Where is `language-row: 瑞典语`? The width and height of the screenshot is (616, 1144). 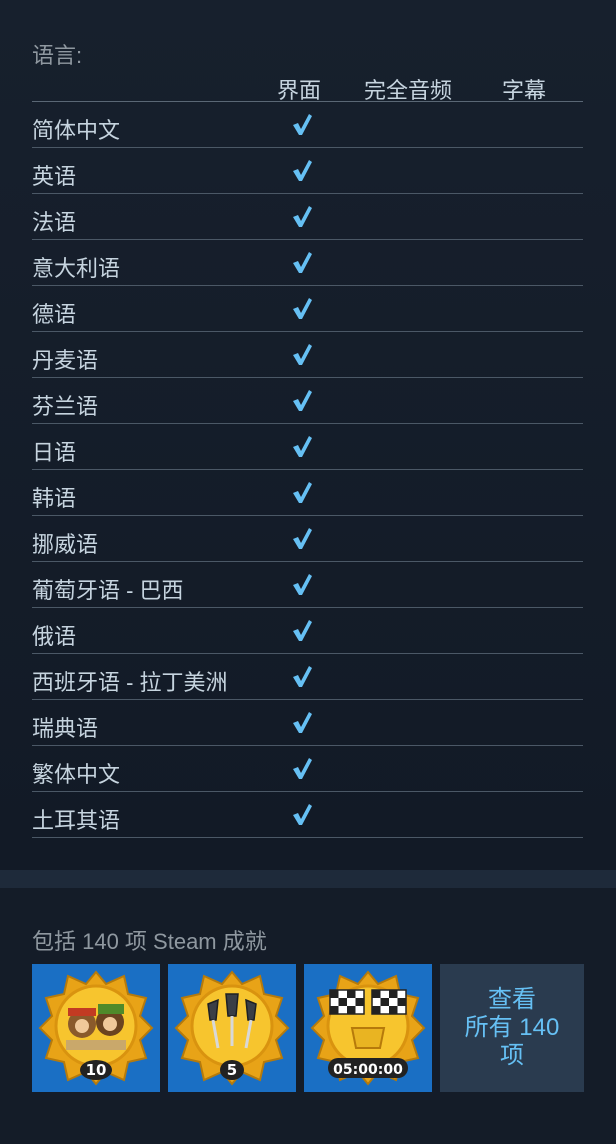
language-row: 瑞典语 is located at coordinates (307, 723).